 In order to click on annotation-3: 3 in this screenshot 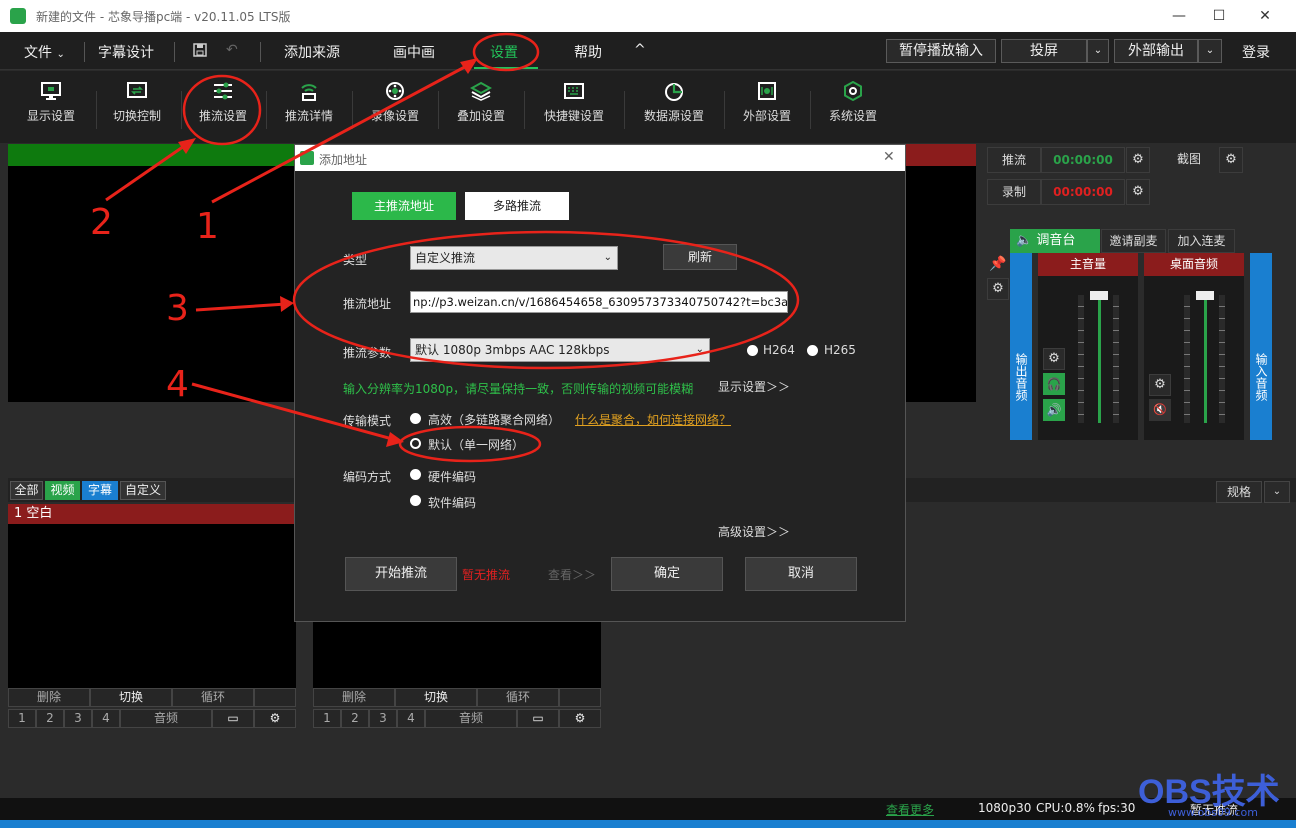, I will do `click(177, 308)`.